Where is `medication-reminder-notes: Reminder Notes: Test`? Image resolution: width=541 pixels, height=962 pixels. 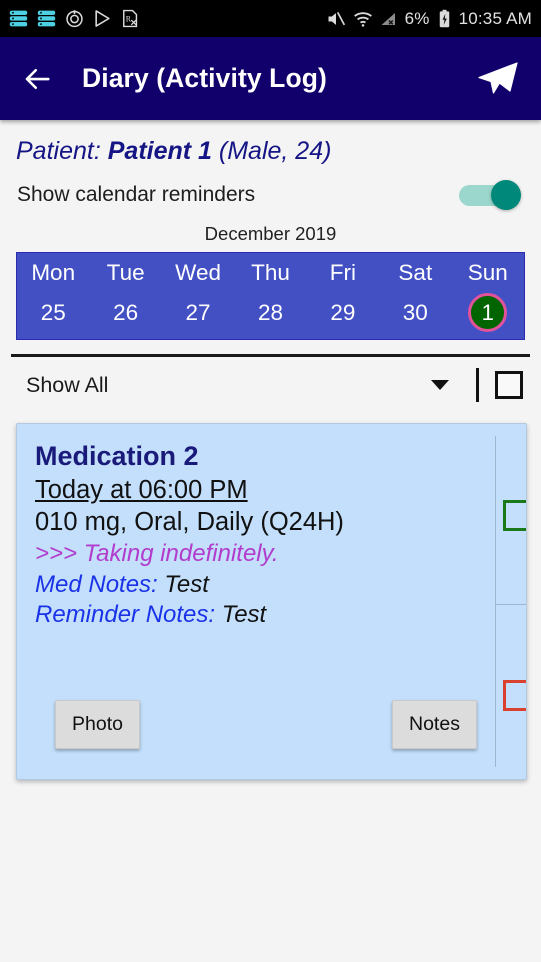
medication-reminder-notes: Reminder Notes: Test is located at coordinates (253, 615).